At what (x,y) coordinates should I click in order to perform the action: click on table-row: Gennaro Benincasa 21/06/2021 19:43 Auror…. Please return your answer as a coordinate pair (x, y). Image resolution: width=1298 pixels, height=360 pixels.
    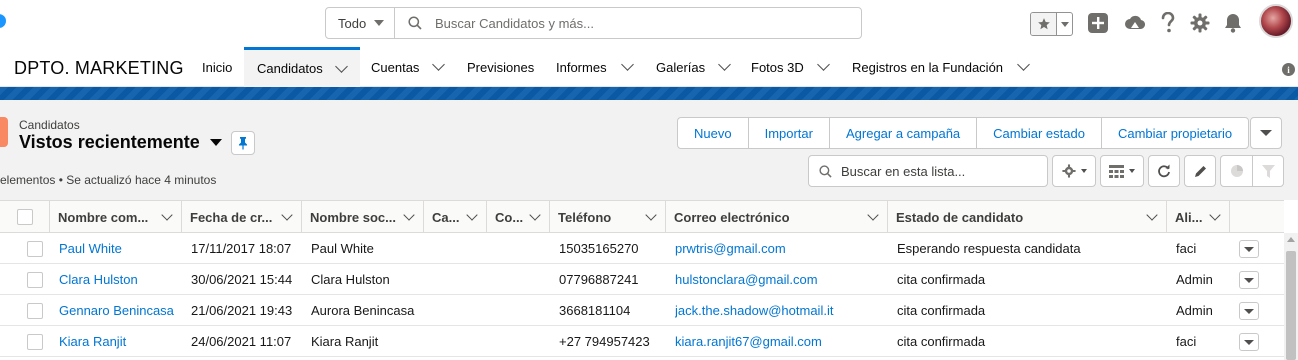
    Looking at the image, I should click on (642, 310).